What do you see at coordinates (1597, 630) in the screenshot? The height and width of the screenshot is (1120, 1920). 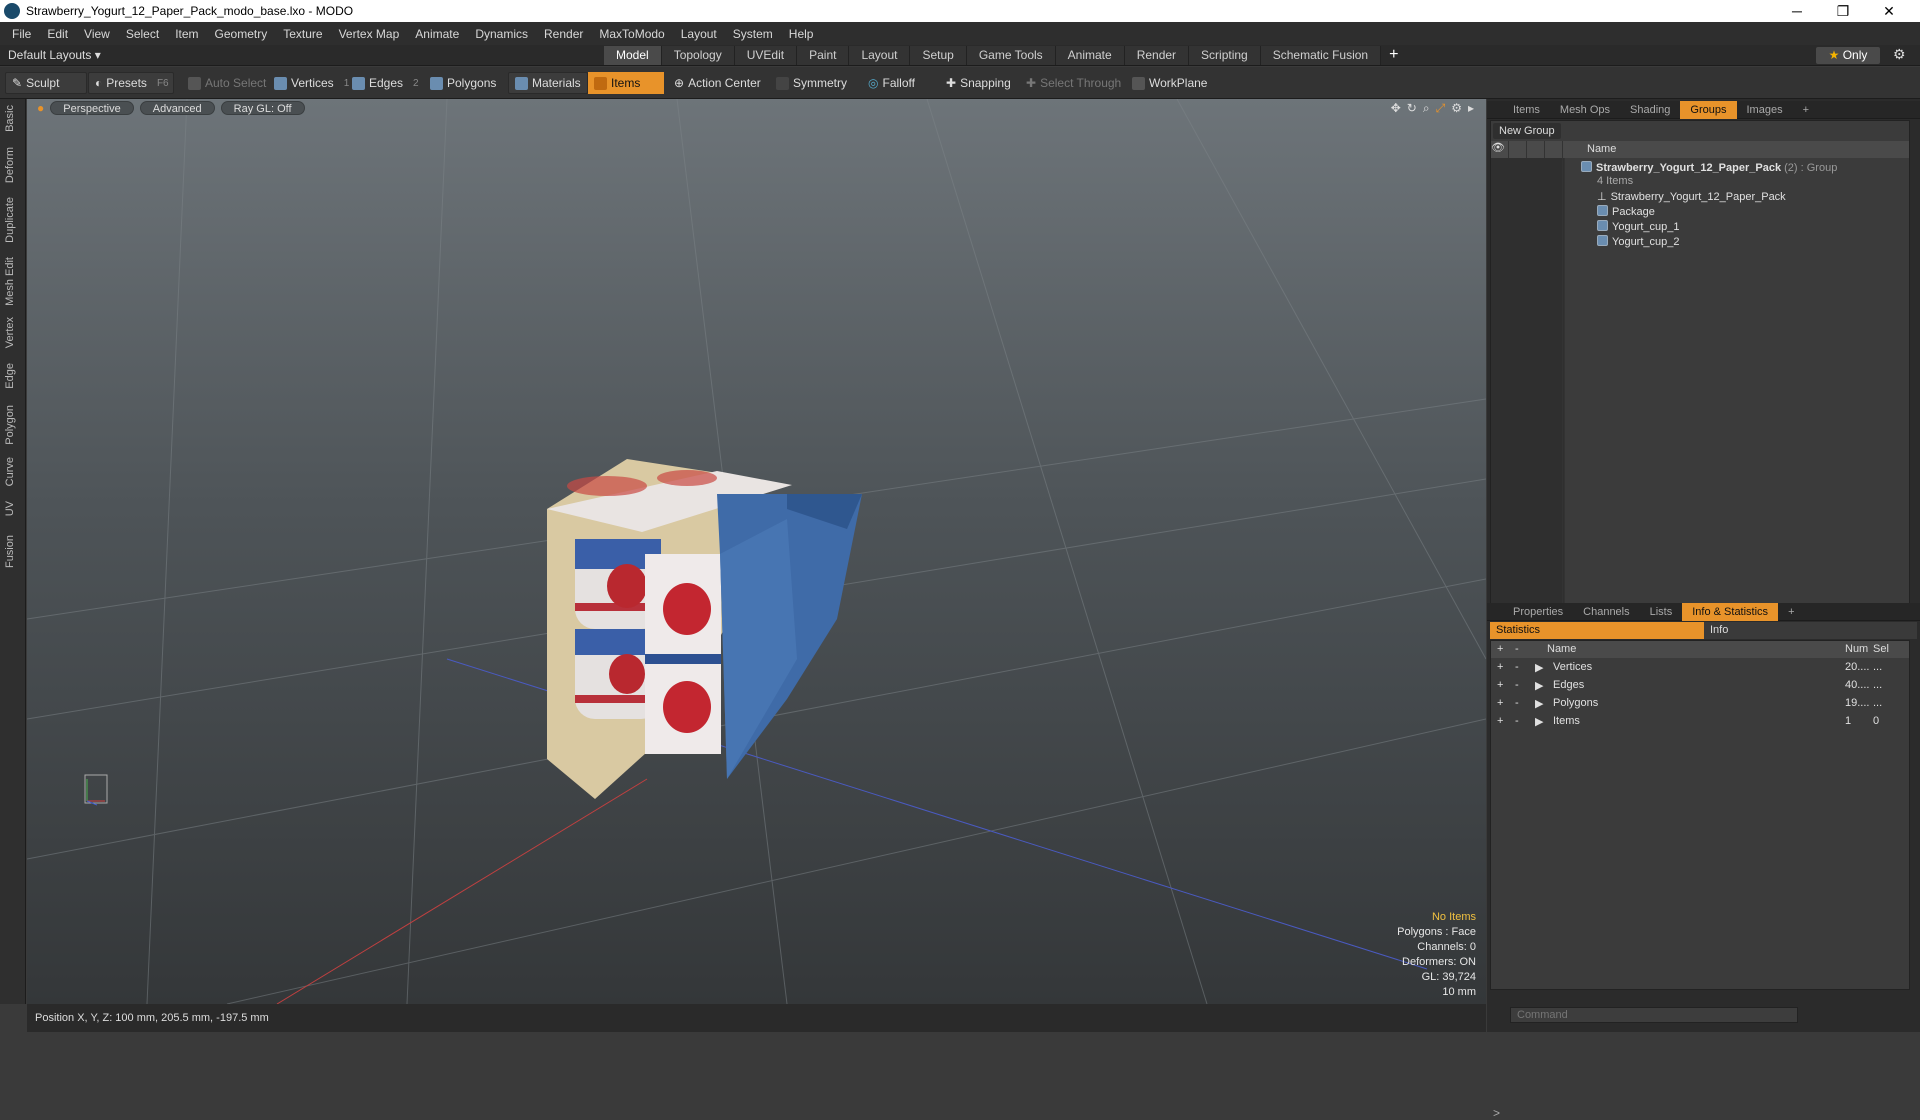 I see `subtab-statistics: Statistics` at bounding box center [1597, 630].